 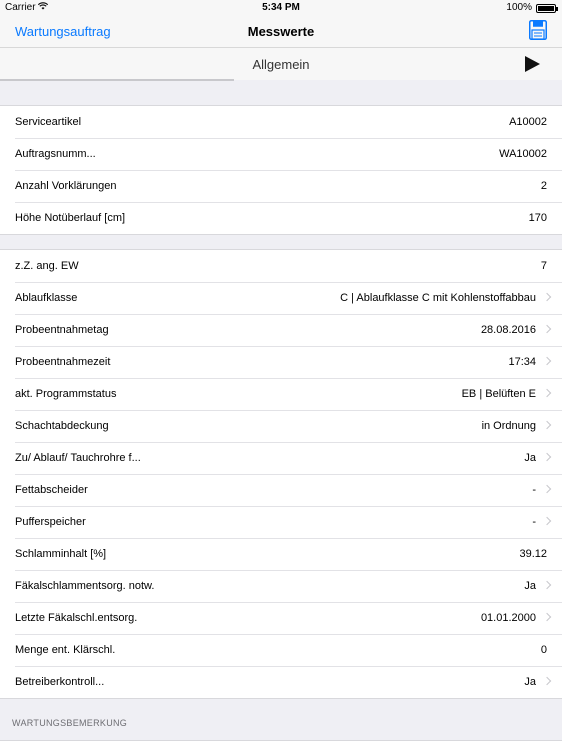 I want to click on list-item: akt. Programmstatus EB | Belüften E, so click(x=281, y=394).